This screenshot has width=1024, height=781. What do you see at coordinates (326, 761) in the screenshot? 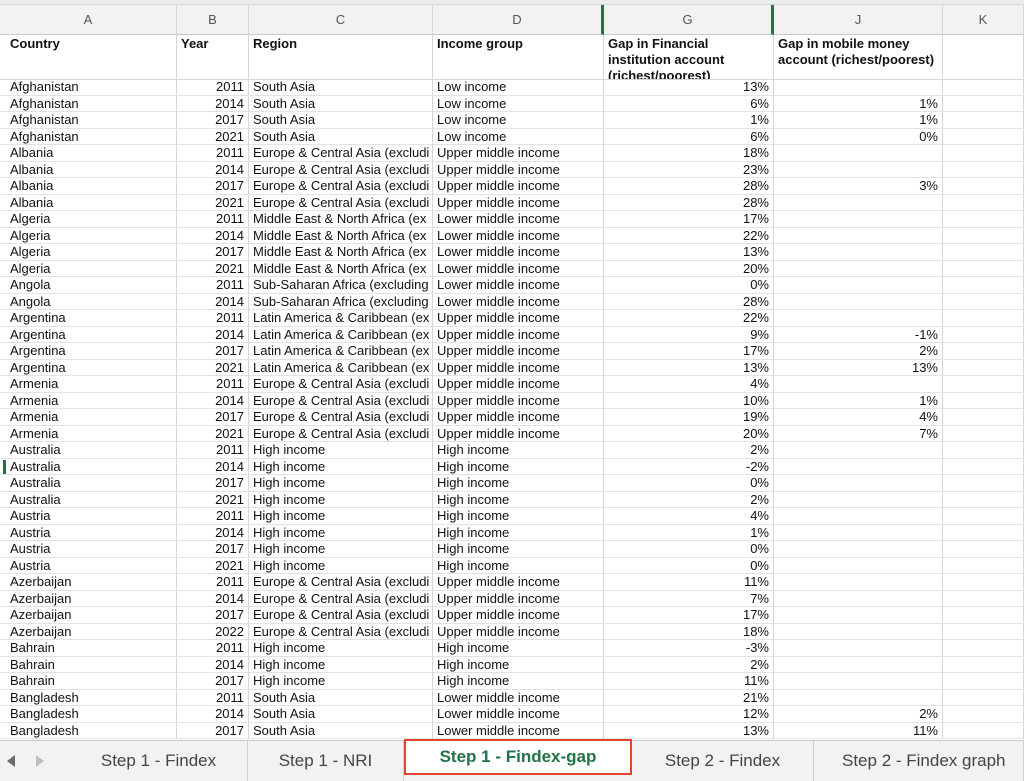
I see `tab-step1-nri: Step 1 - NRI` at bounding box center [326, 761].